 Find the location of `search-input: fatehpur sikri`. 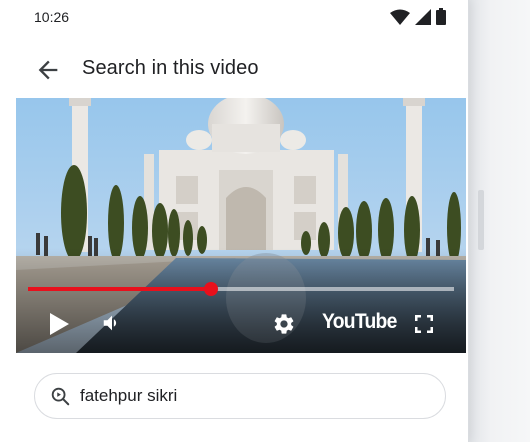

search-input: fatehpur sikri is located at coordinates (240, 396).